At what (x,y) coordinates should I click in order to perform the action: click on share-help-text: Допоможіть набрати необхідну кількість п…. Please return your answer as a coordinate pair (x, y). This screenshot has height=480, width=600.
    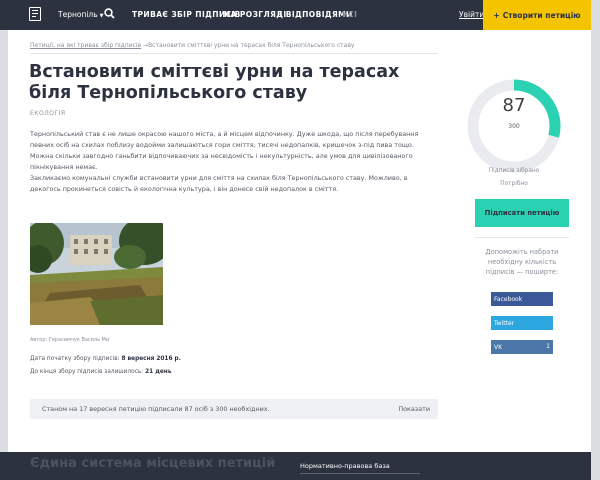
    Looking at the image, I should click on (522, 262).